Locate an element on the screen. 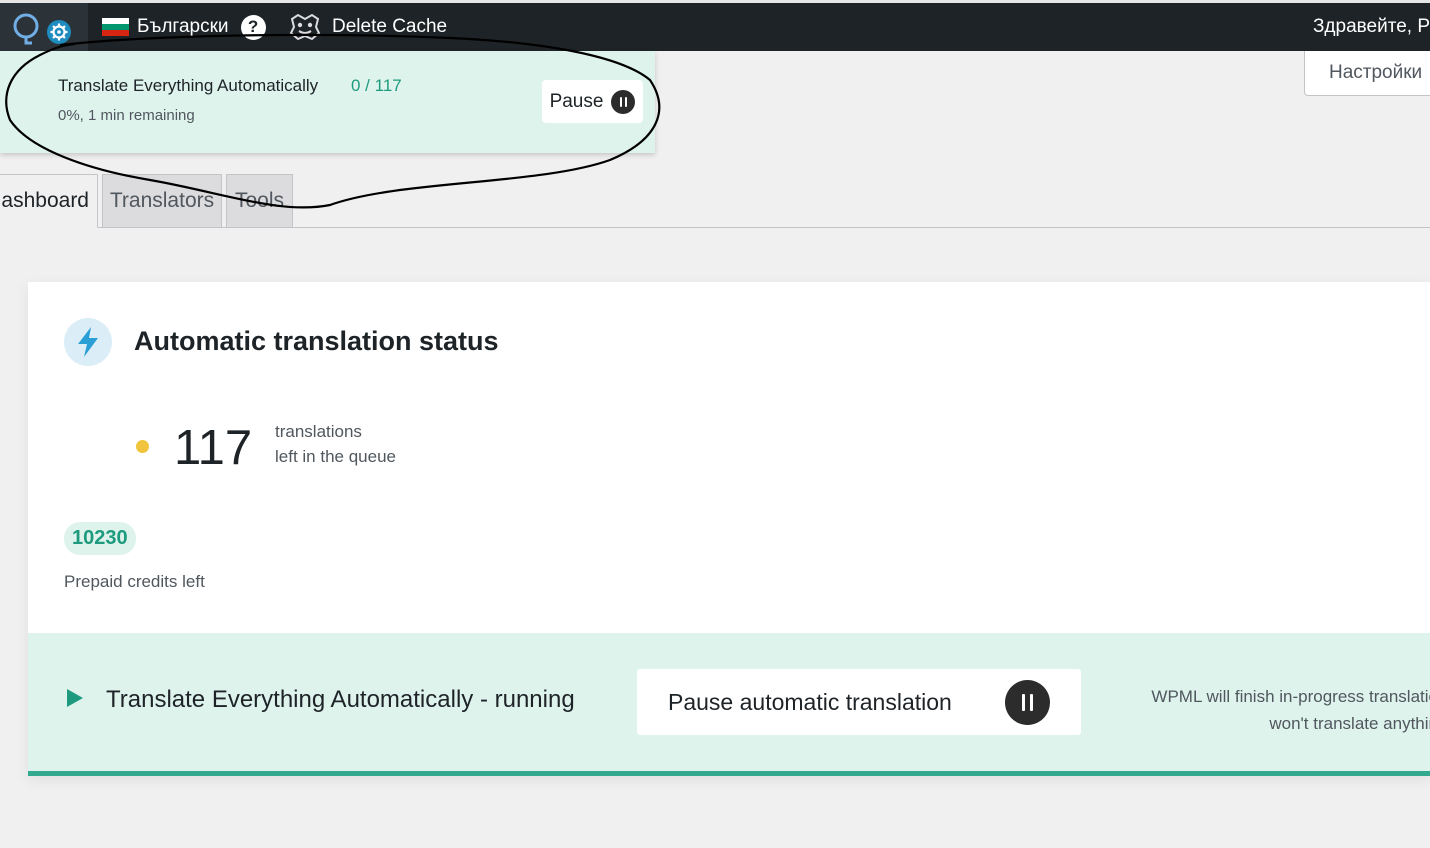 This screenshot has width=1430, height=848. bulgarian-flag-icon is located at coordinates (115, 27).